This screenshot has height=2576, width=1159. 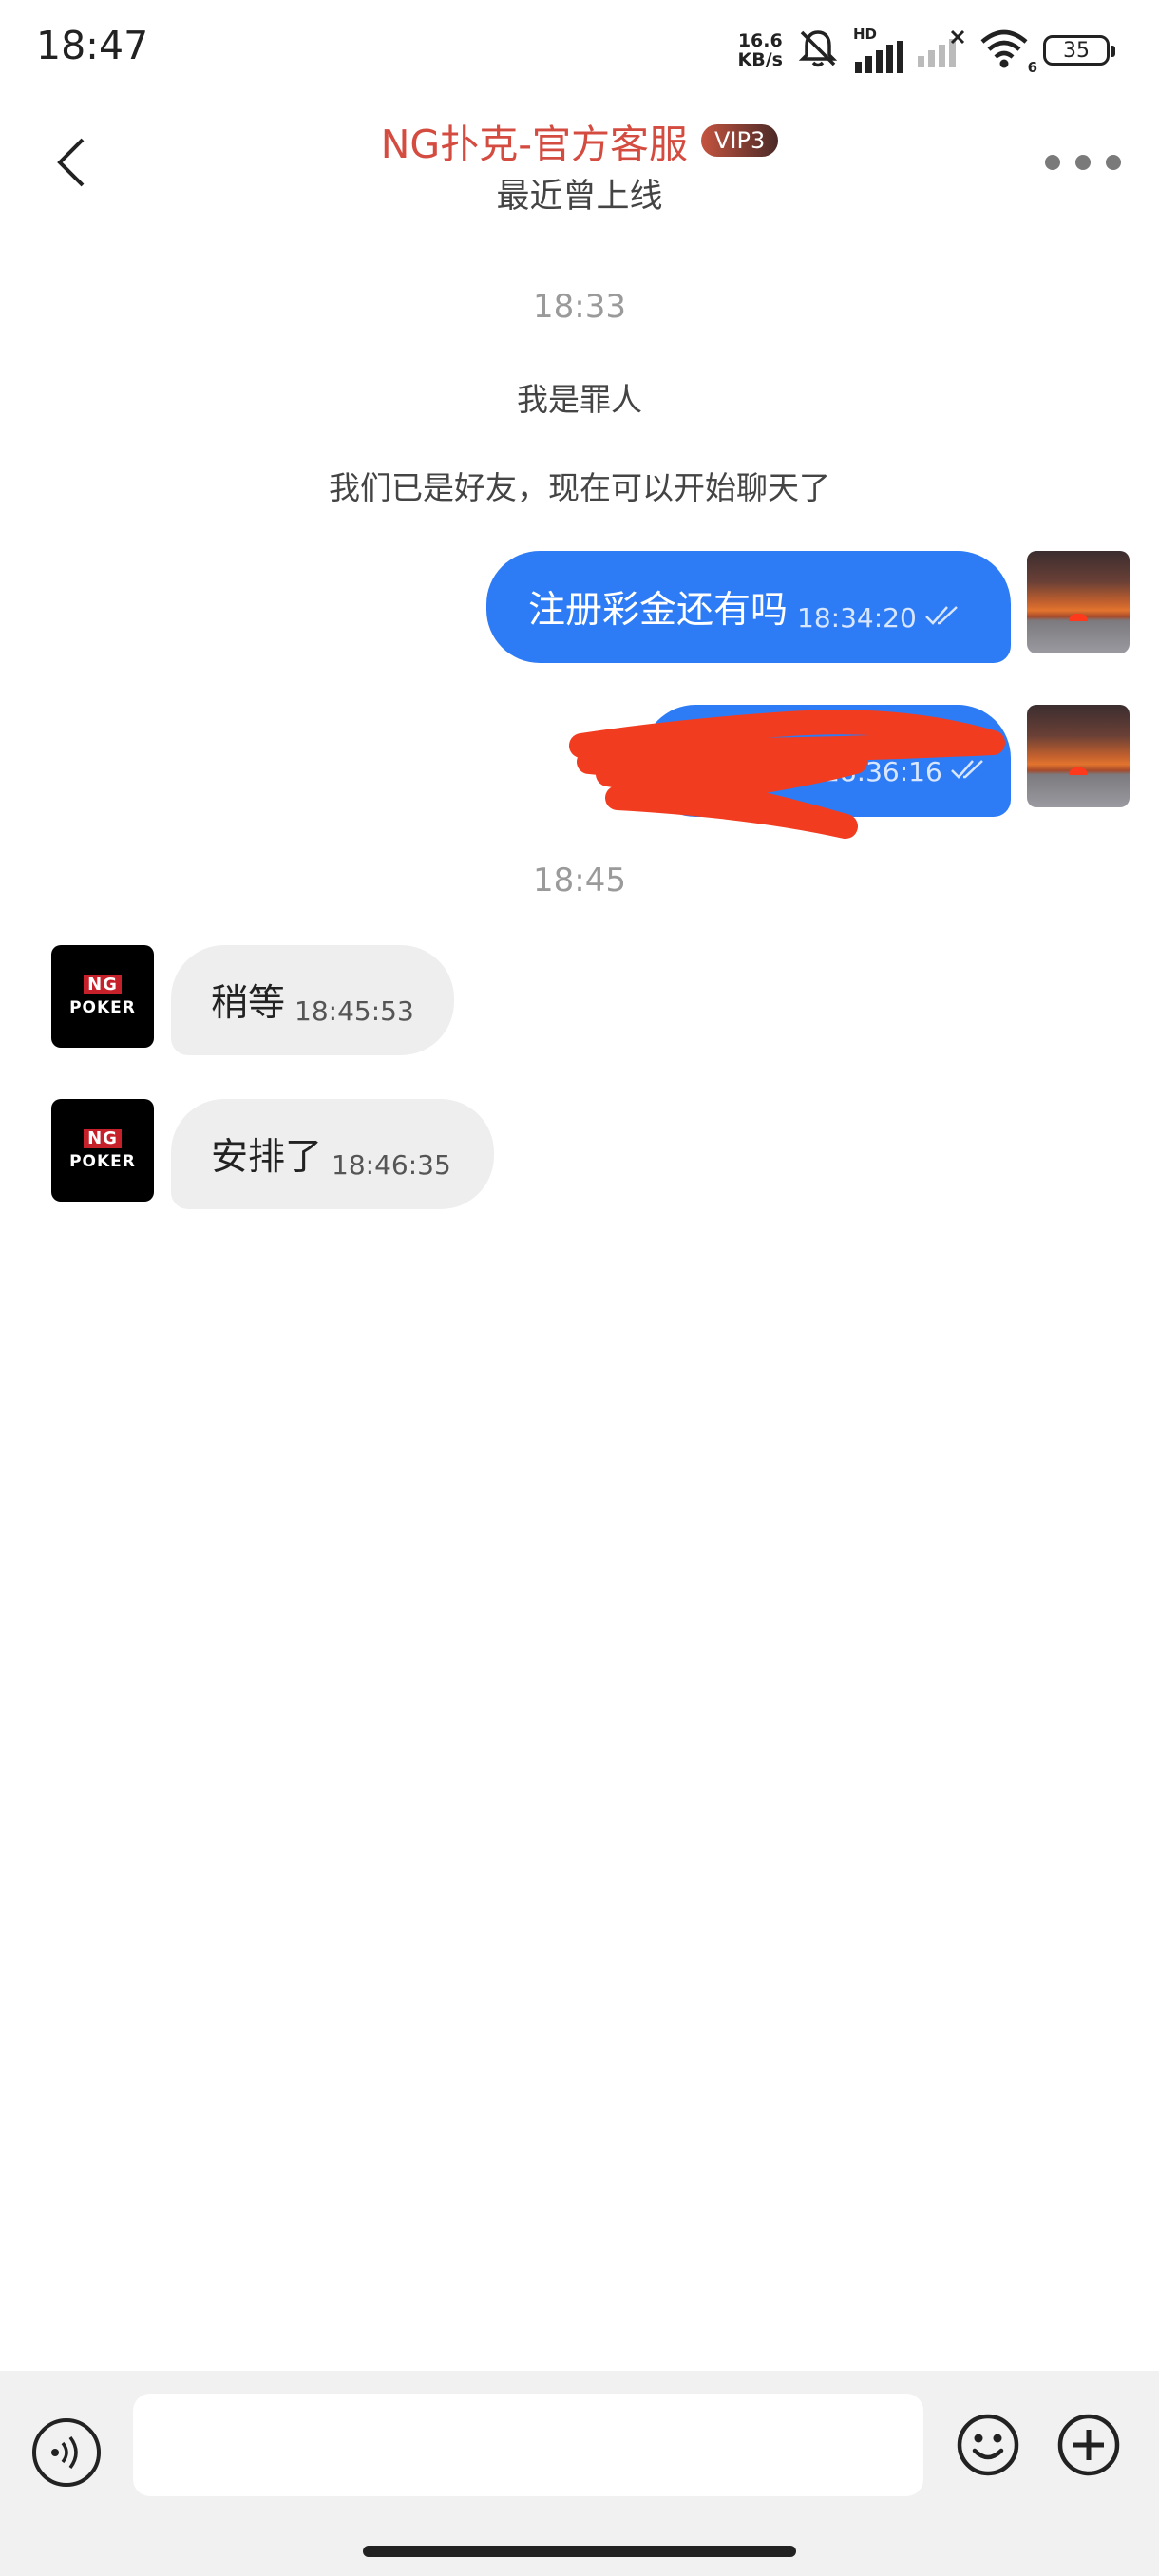 What do you see at coordinates (92, 45) in the screenshot?
I see `status-time: 18:47` at bounding box center [92, 45].